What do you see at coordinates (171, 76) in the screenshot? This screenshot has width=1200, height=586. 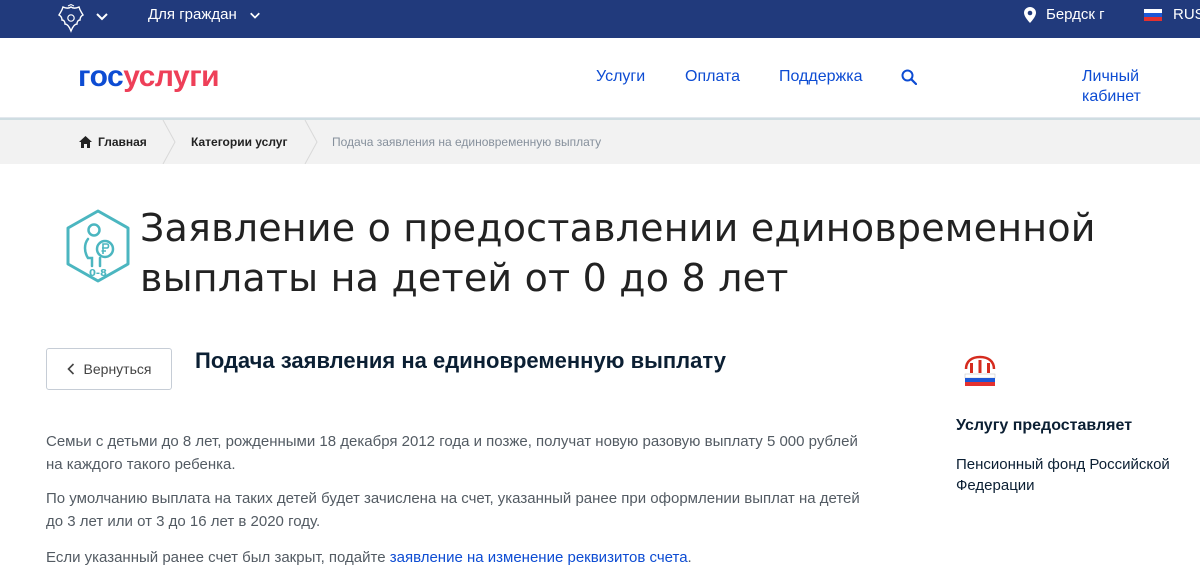 I see `logo-part-uslugi: услуги` at bounding box center [171, 76].